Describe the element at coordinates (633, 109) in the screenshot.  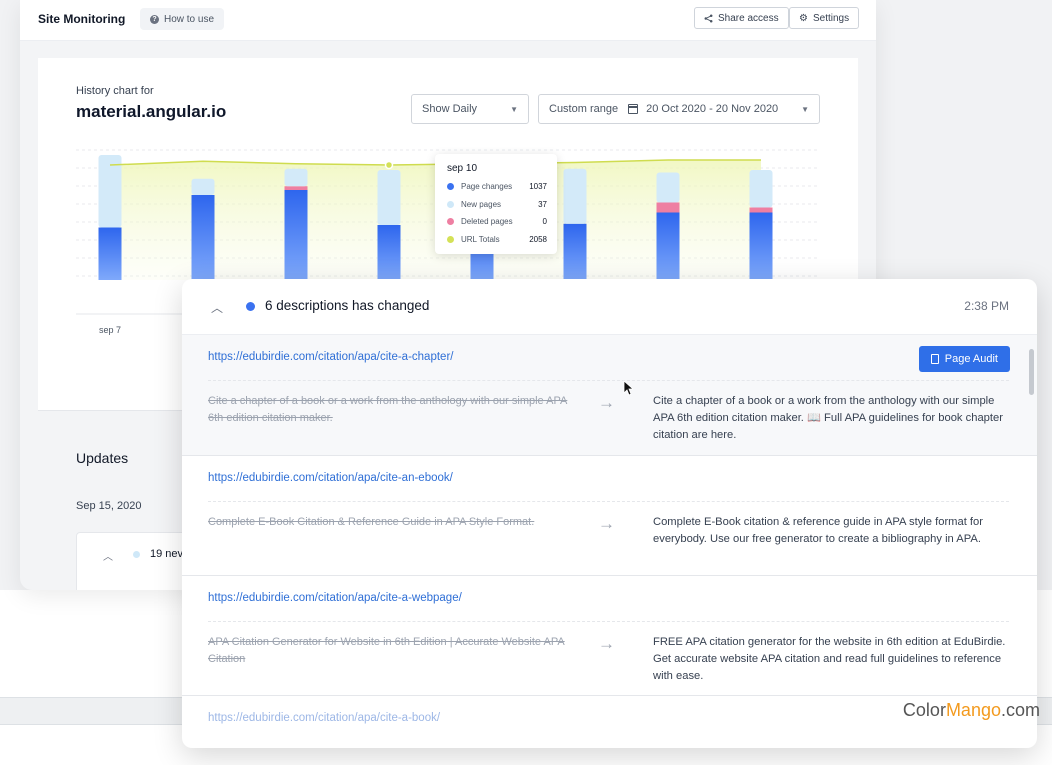
I see `calendar-icon` at that location.